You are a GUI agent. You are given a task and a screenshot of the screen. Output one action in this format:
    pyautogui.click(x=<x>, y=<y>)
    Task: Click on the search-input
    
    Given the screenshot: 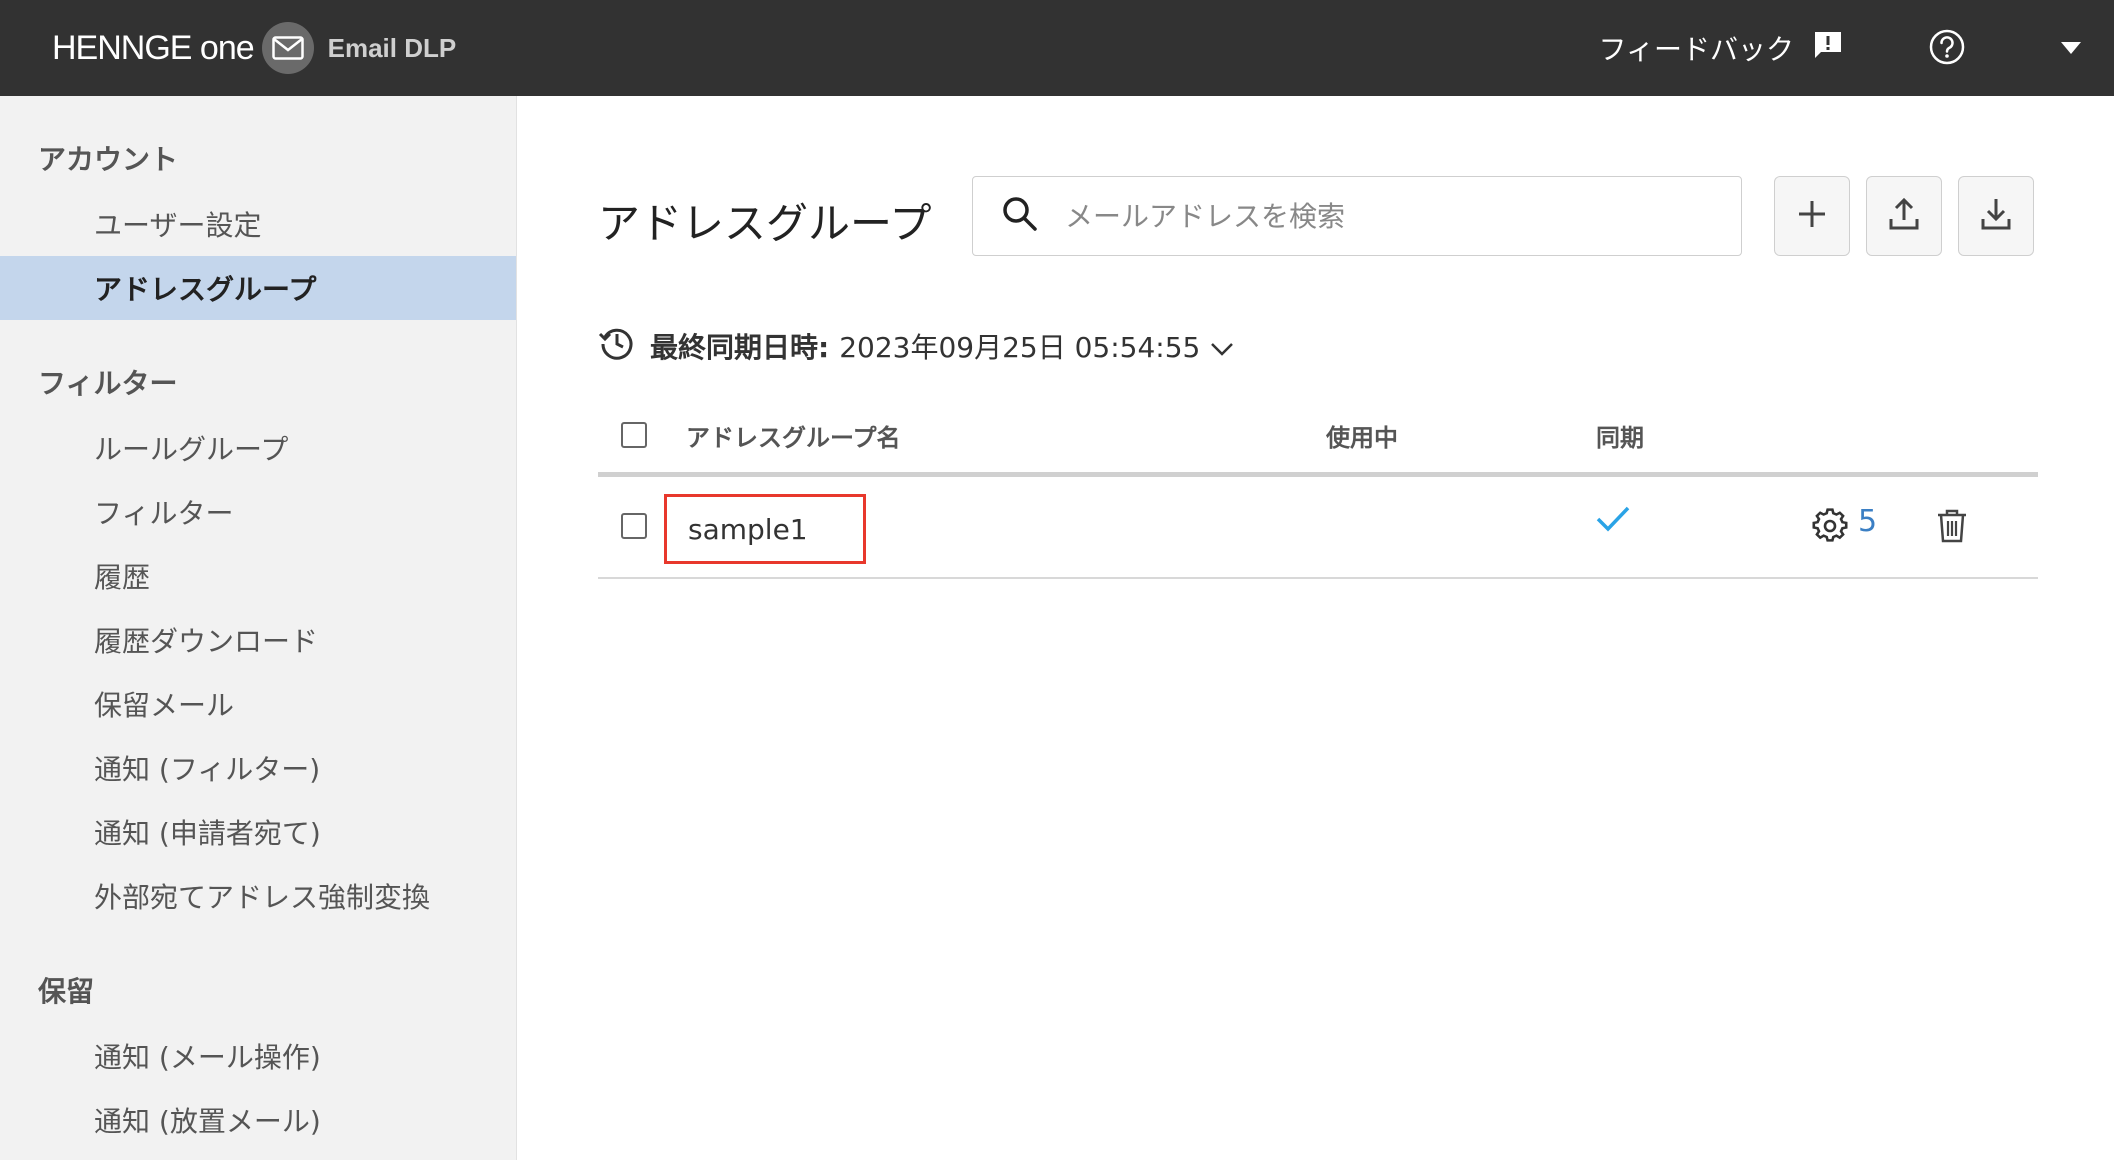 What is the action you would take?
    pyautogui.click(x=1385, y=216)
    